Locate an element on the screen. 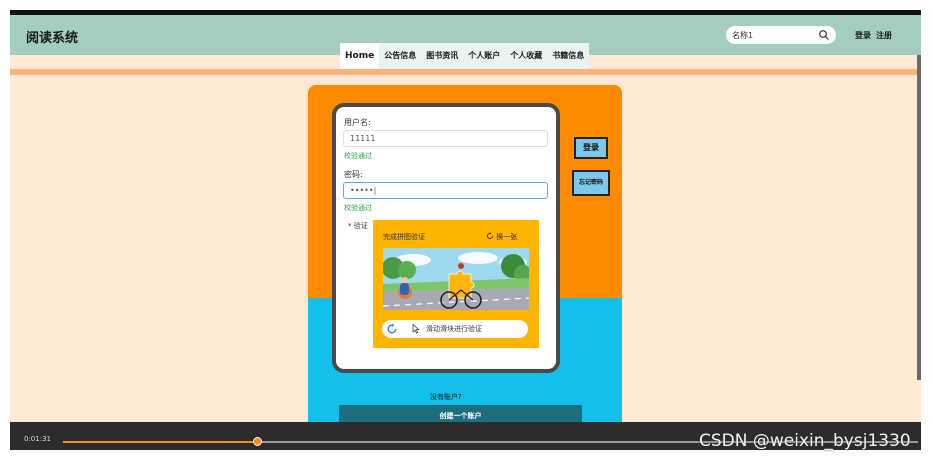  password-field: •••••| is located at coordinates (445, 190).